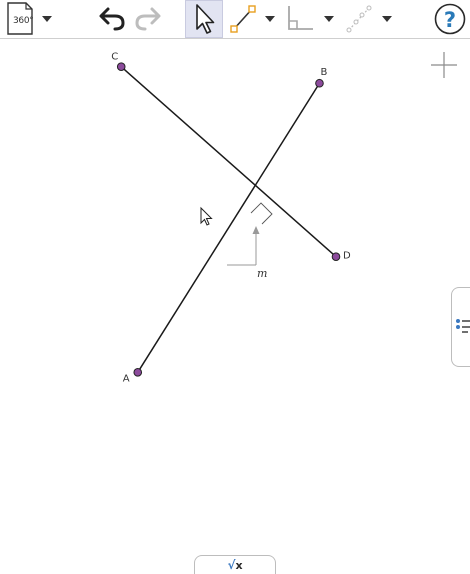 The image size is (470, 574). I want to click on fullscreen-plus-icon, so click(444, 65).